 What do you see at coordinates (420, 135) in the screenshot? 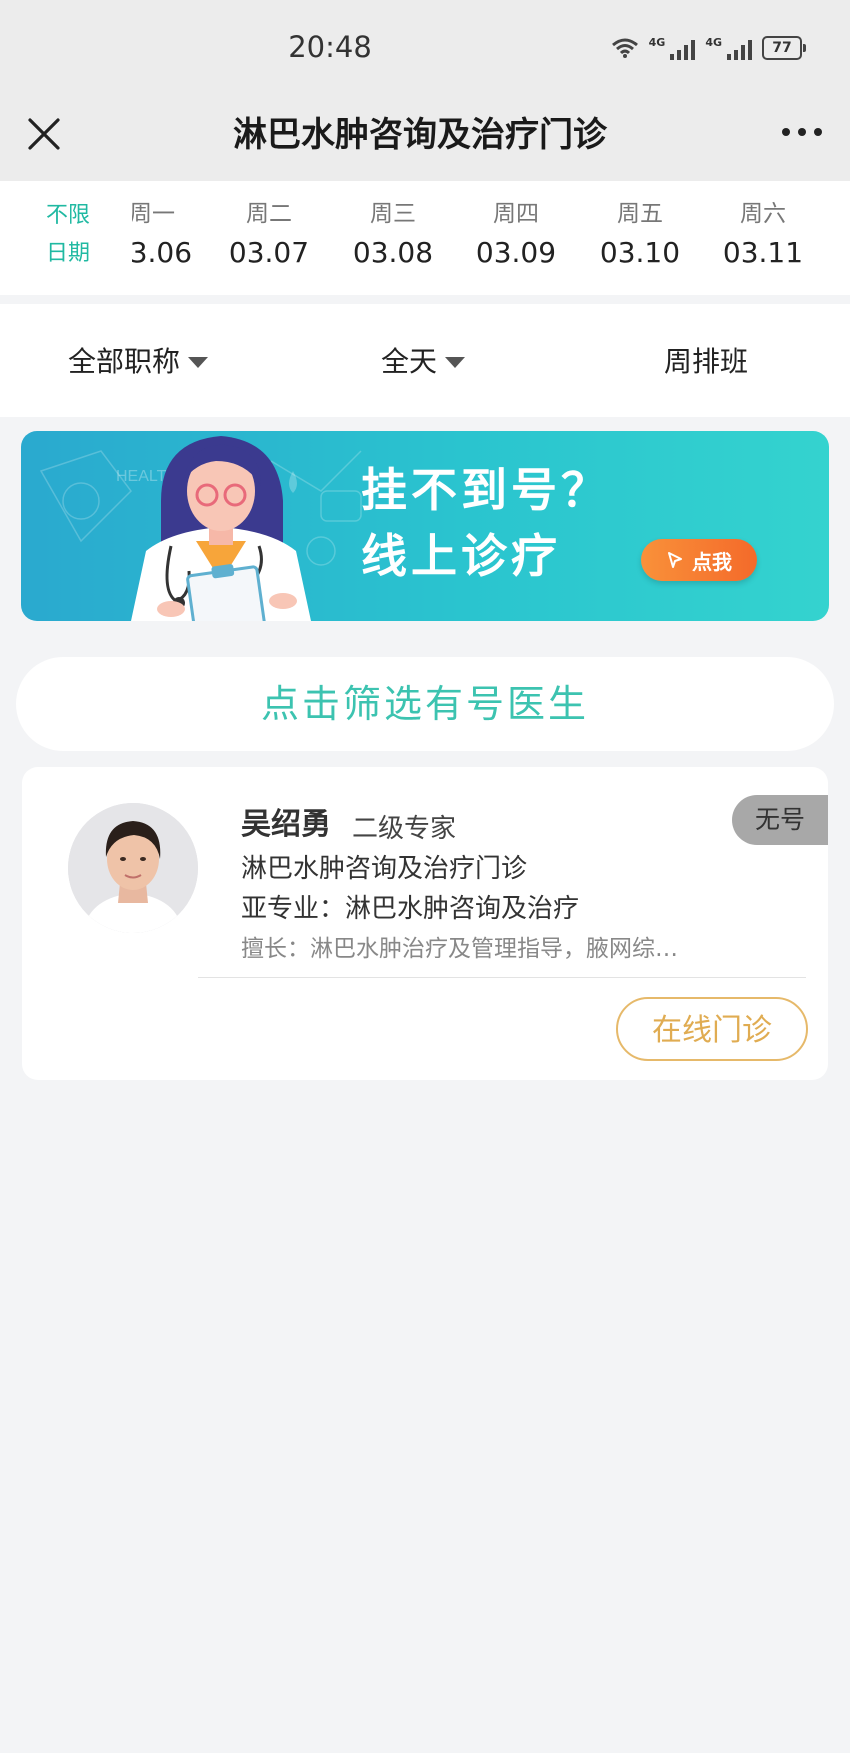
I see `page-title: 淋巴水肿咨询及治疗门诊` at bounding box center [420, 135].